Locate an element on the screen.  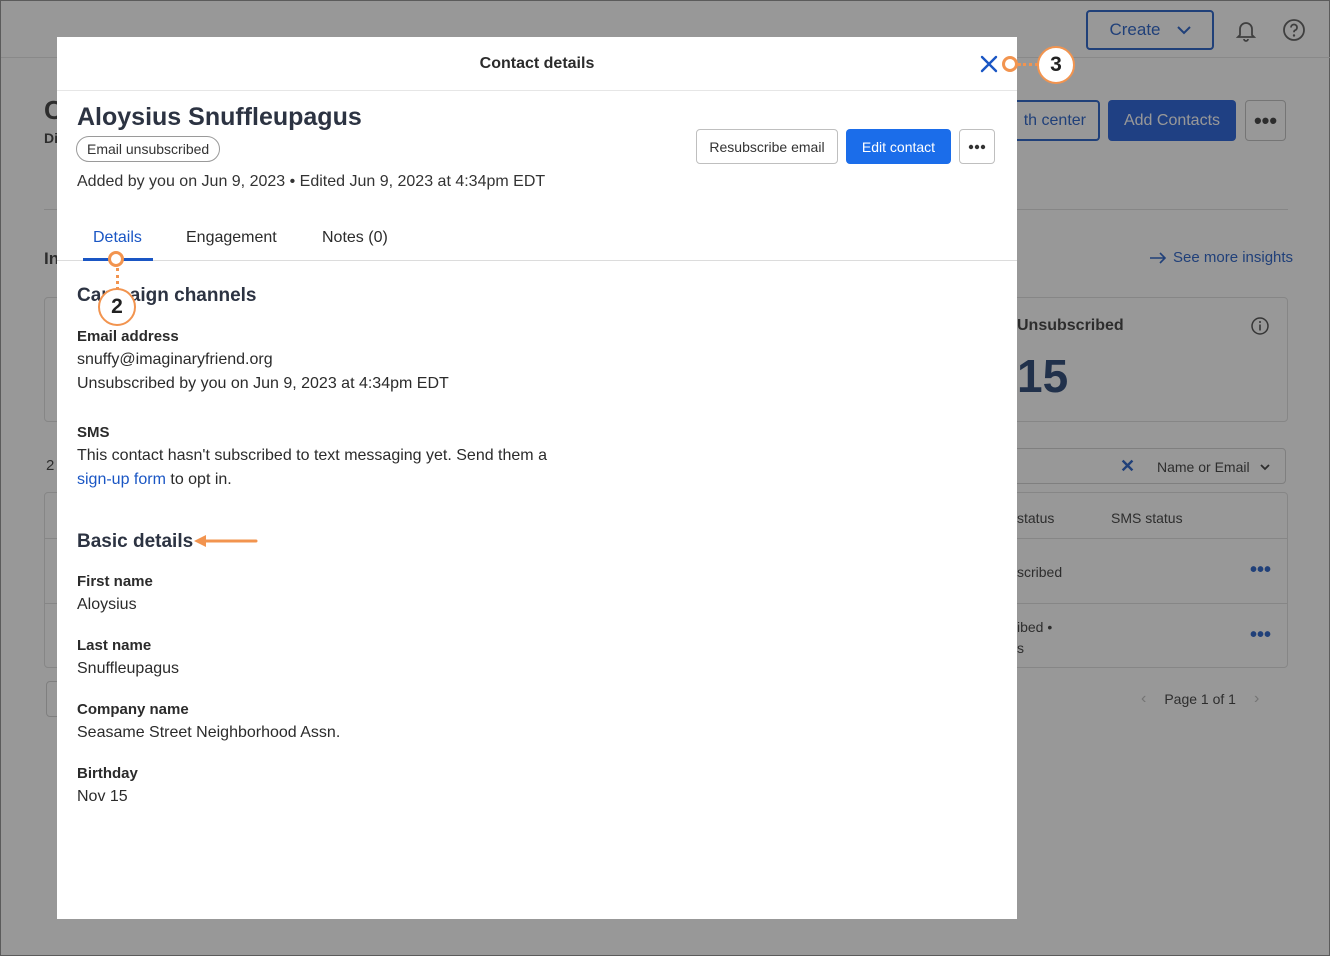
resubscribe-email-button: Resubscribe email is located at coordinates (767, 146).